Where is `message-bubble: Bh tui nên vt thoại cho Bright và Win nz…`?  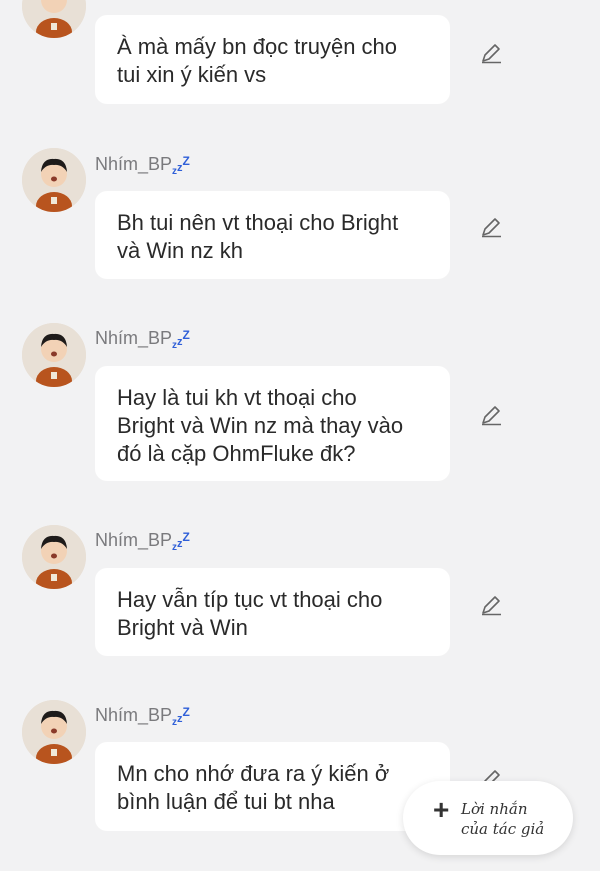 message-bubble: Bh tui nên vt thoại cho Bright và Win nz… is located at coordinates (272, 235).